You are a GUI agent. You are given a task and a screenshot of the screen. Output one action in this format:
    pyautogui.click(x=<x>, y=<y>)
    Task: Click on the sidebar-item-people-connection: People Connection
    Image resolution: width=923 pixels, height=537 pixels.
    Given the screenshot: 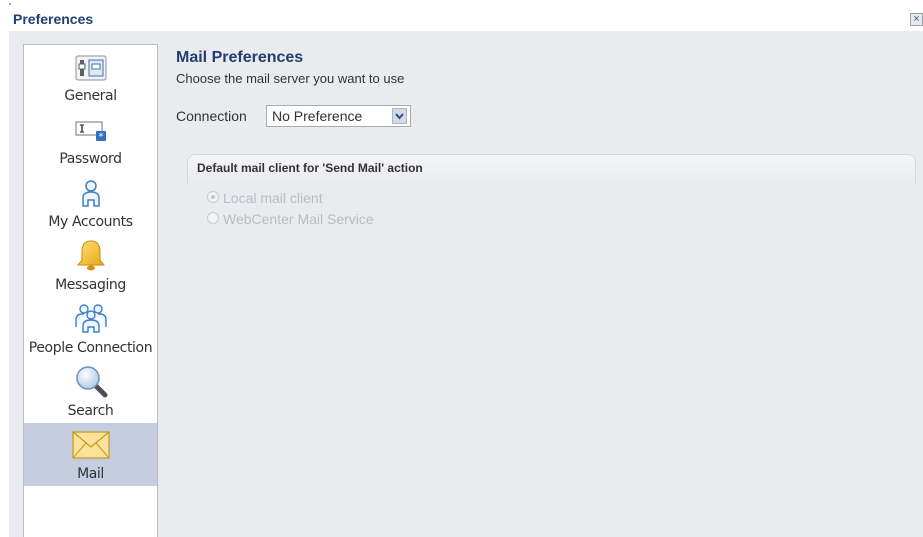 What is the action you would take?
    pyautogui.click(x=90, y=328)
    